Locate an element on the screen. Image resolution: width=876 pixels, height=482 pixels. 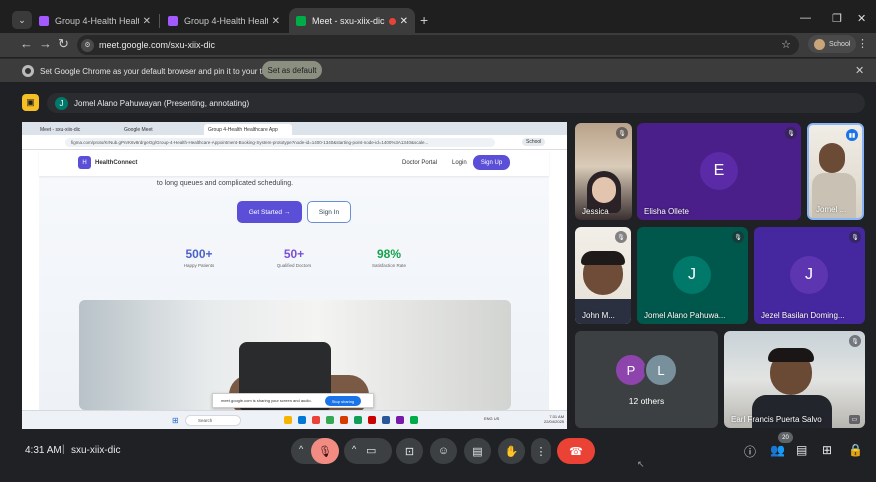
captions-button: ▤ is located at coordinates (477, 451).